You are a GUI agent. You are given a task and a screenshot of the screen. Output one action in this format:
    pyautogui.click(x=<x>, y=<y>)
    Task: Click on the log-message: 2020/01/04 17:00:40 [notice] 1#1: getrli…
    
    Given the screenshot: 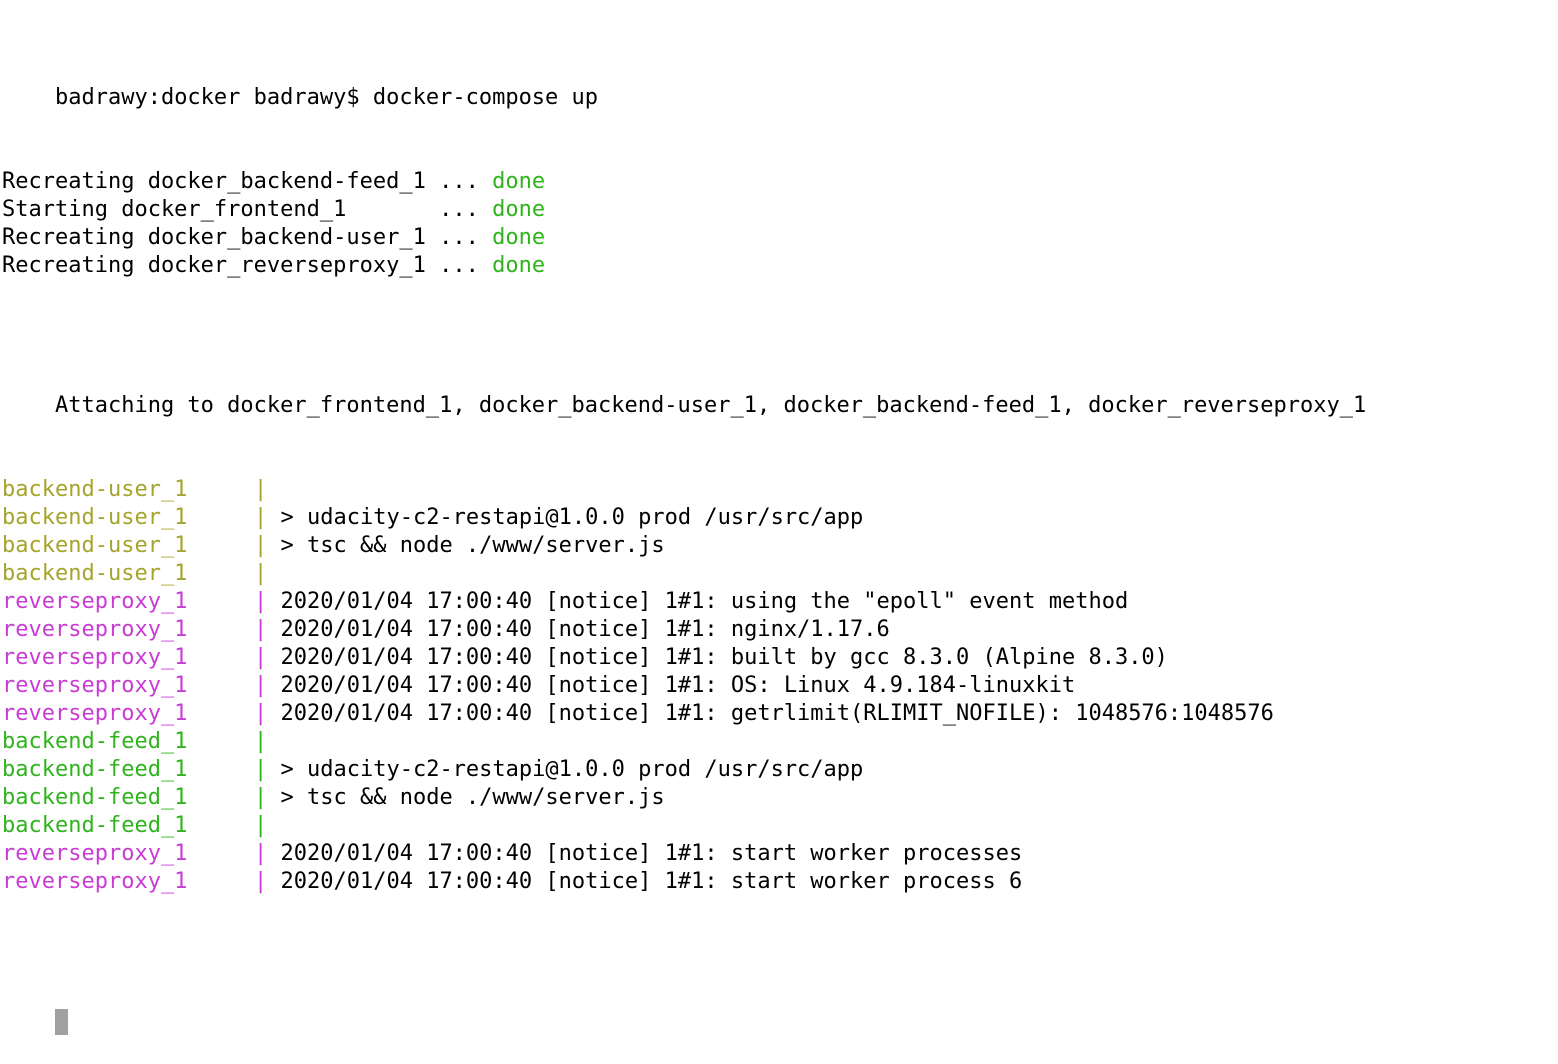 What is the action you would take?
    pyautogui.click(x=777, y=713)
    